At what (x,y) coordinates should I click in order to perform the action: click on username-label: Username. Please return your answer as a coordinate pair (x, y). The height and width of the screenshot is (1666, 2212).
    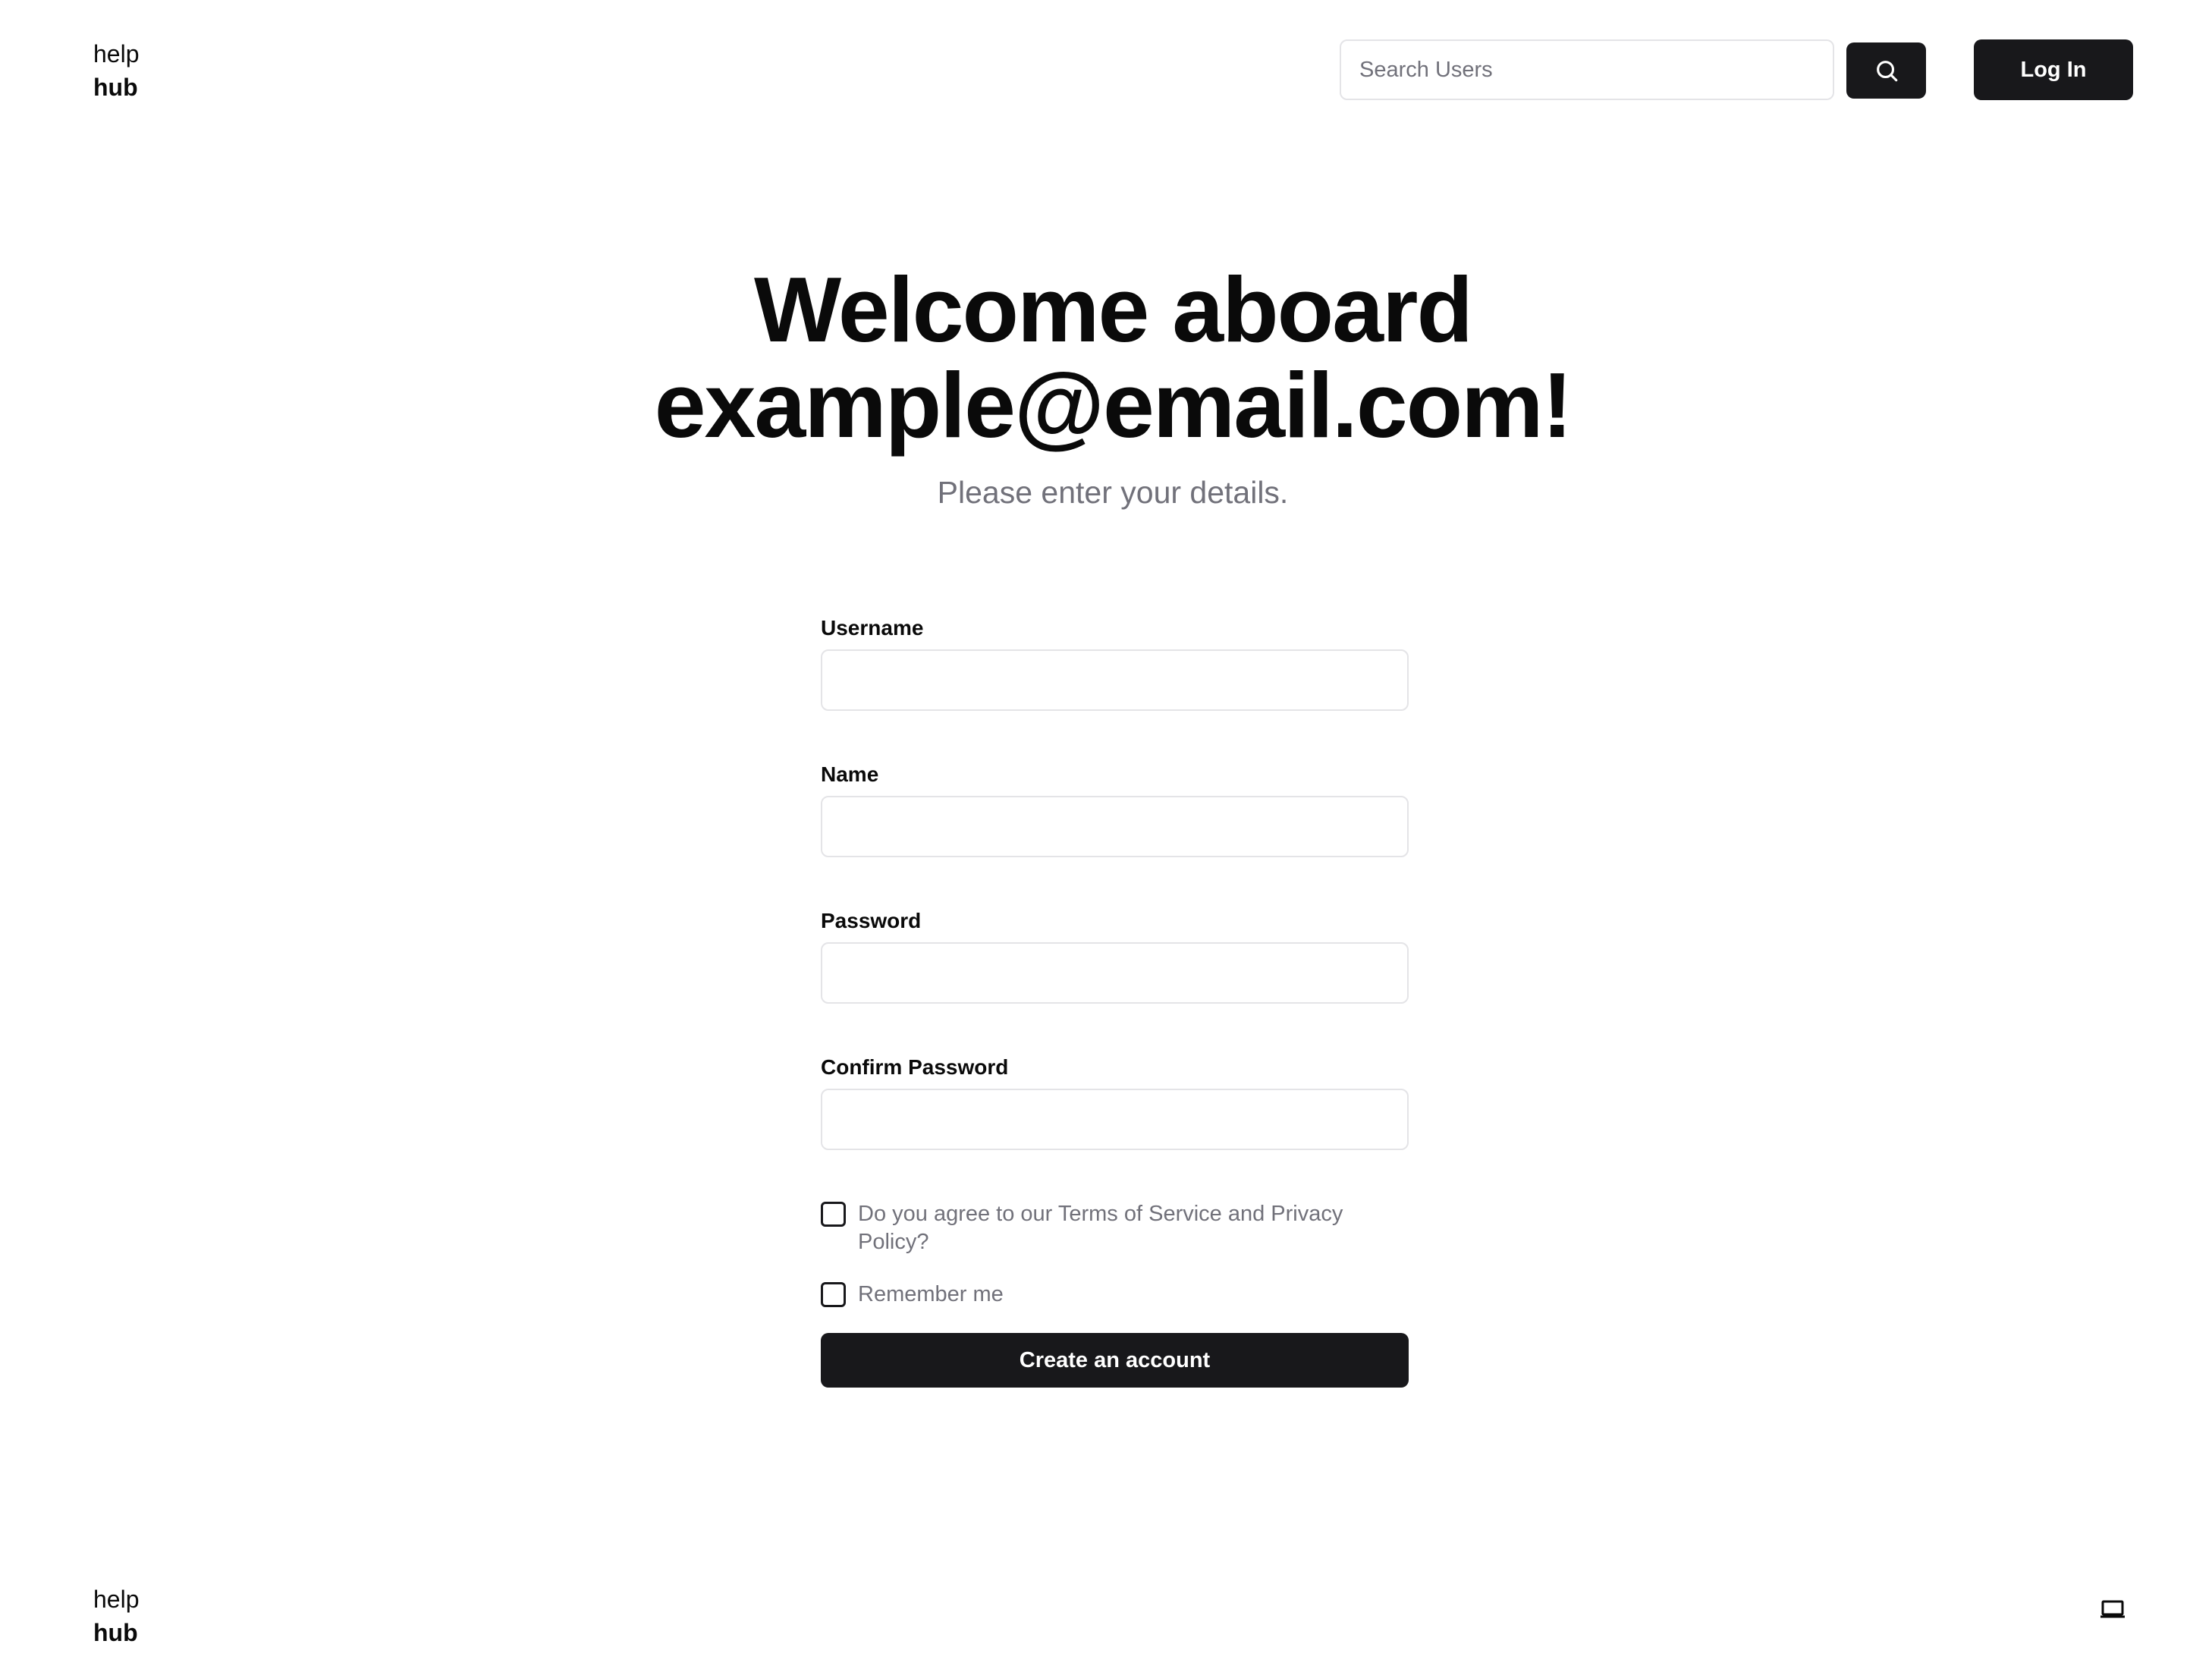
    Looking at the image, I should click on (872, 628).